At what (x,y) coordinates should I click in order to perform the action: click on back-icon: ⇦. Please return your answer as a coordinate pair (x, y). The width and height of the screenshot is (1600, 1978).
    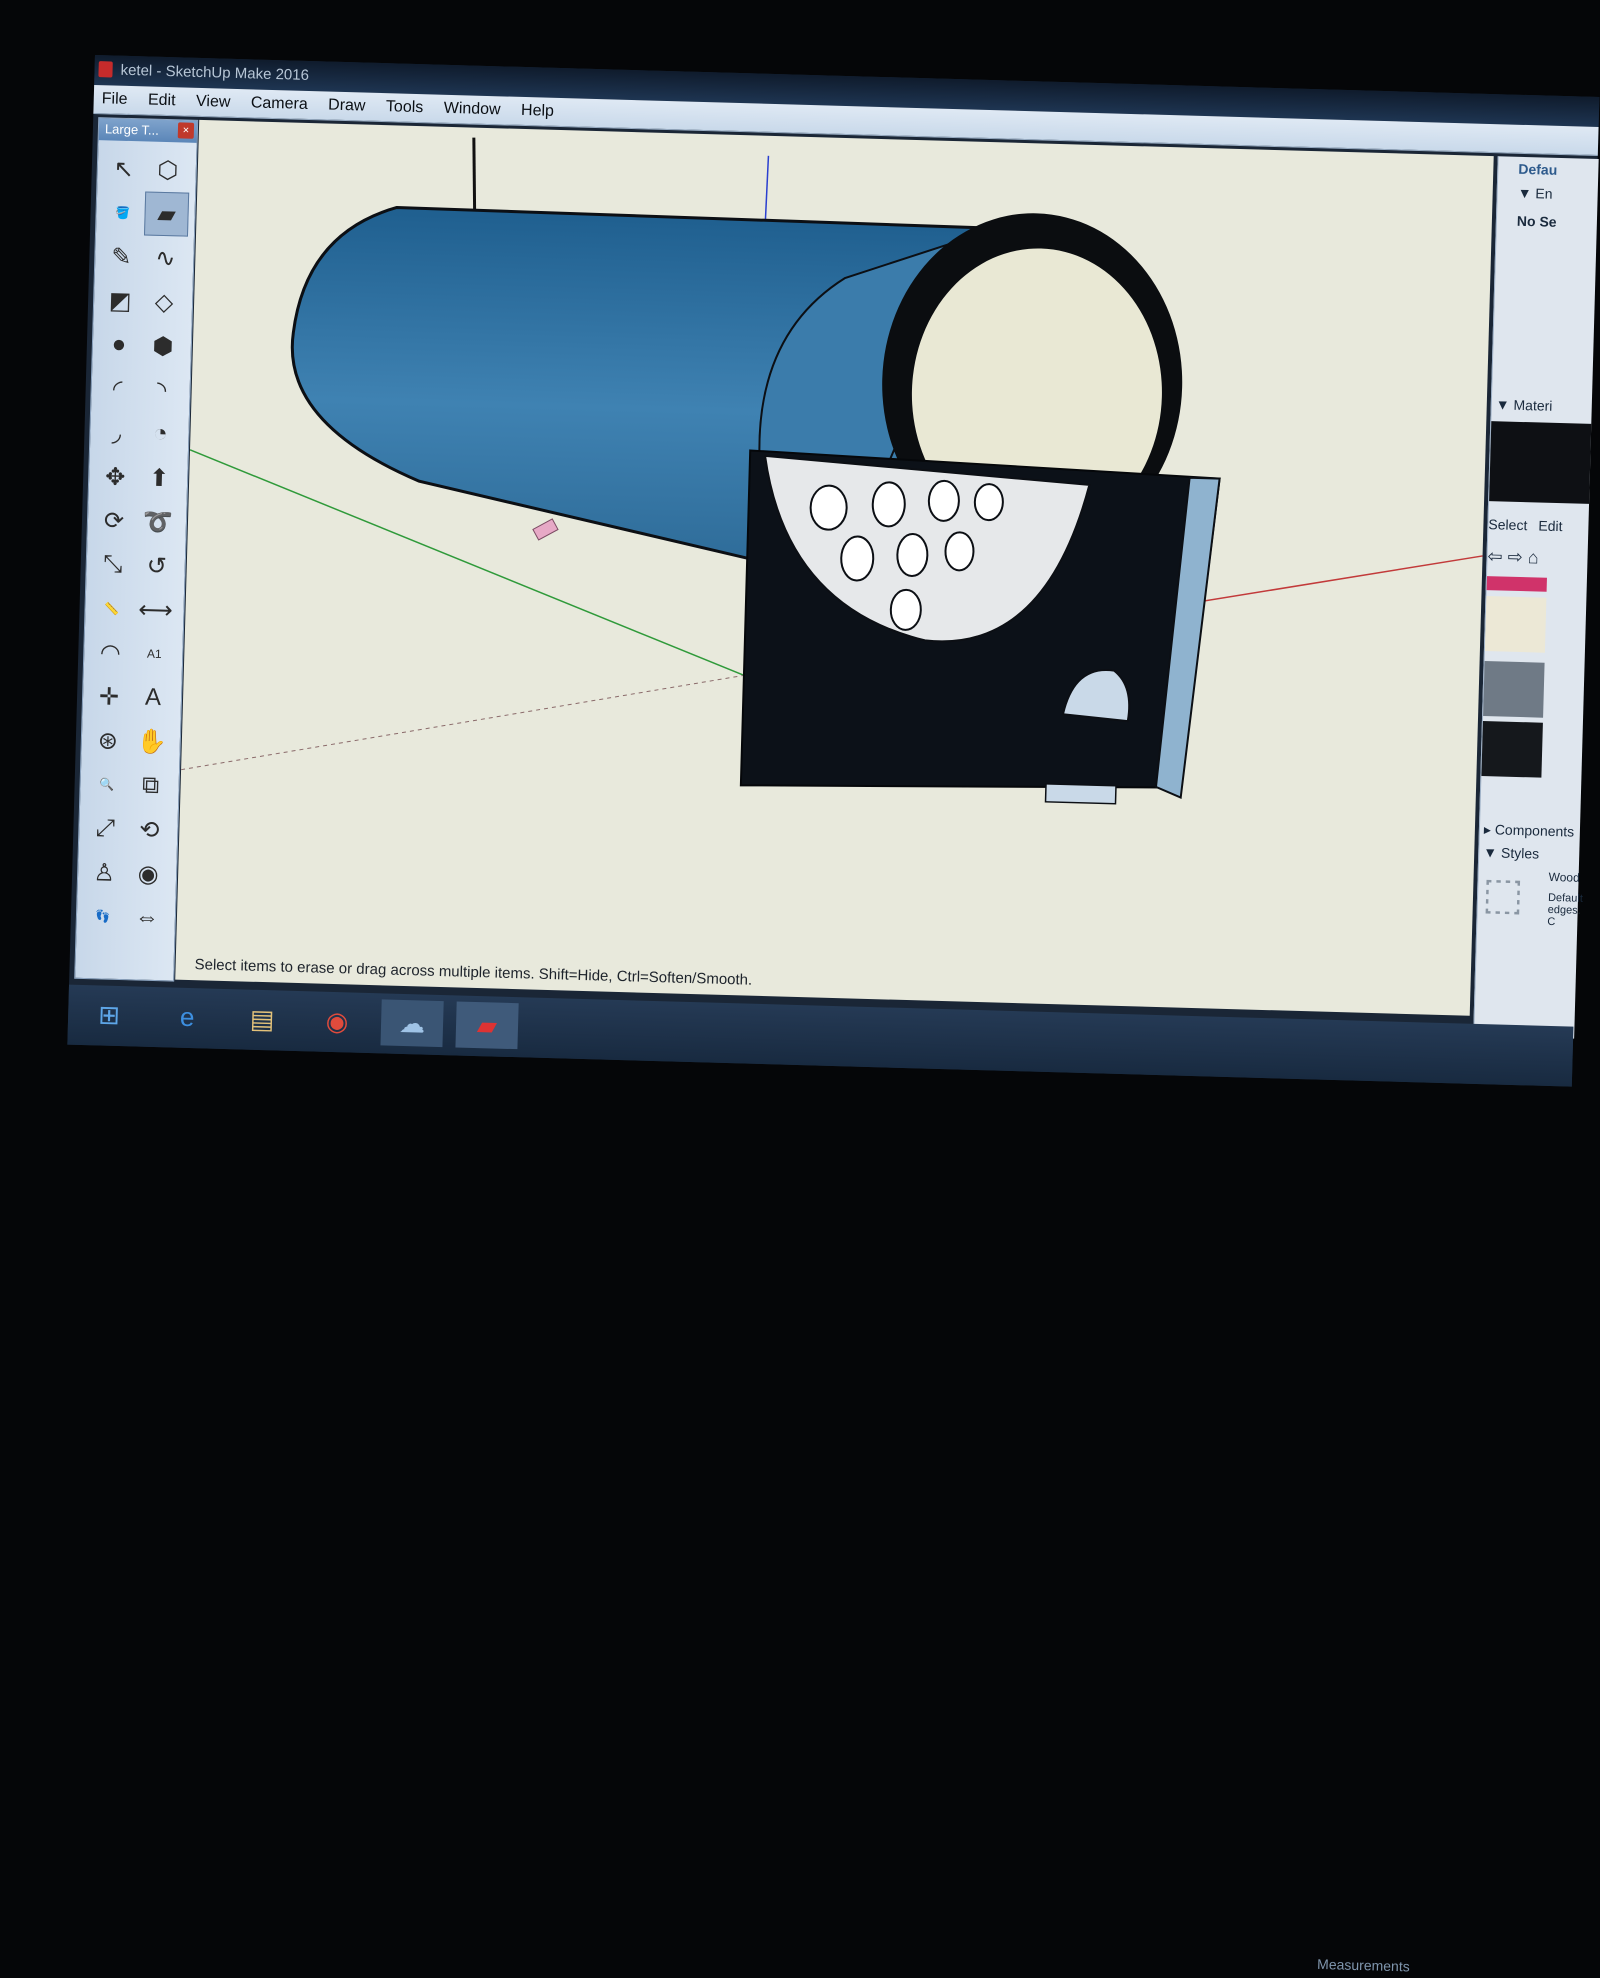
    Looking at the image, I should click on (1495, 556).